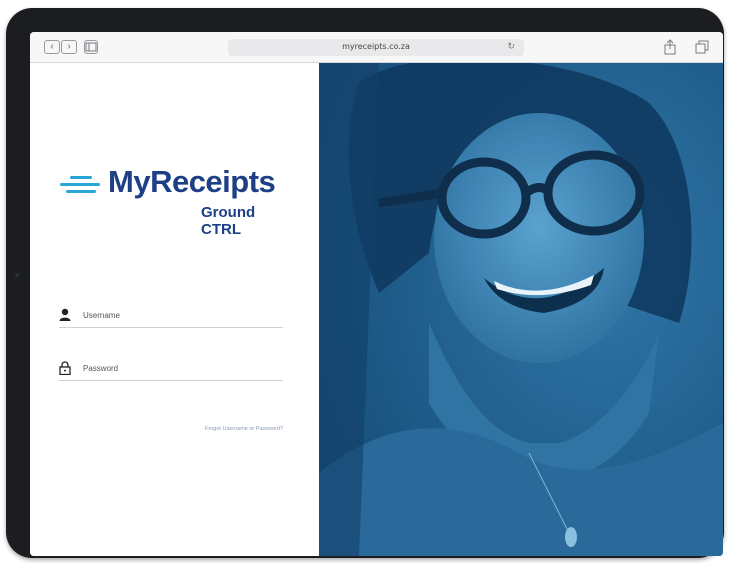  What do you see at coordinates (91, 47) in the screenshot?
I see `sidebar-icon` at bounding box center [91, 47].